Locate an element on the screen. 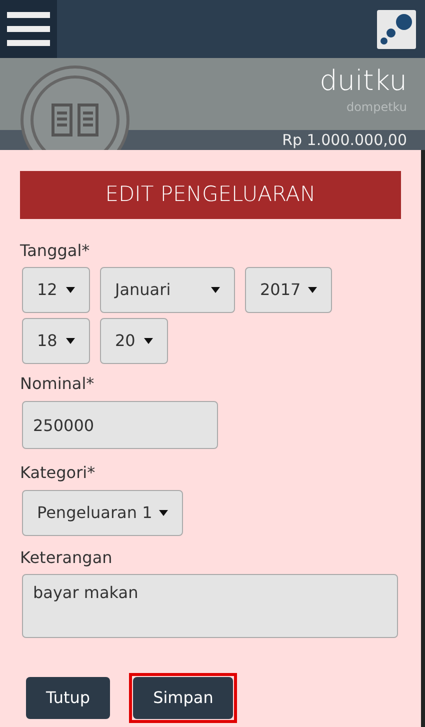 This screenshot has height=727, width=425. hour-select: 18 is located at coordinates (56, 341).